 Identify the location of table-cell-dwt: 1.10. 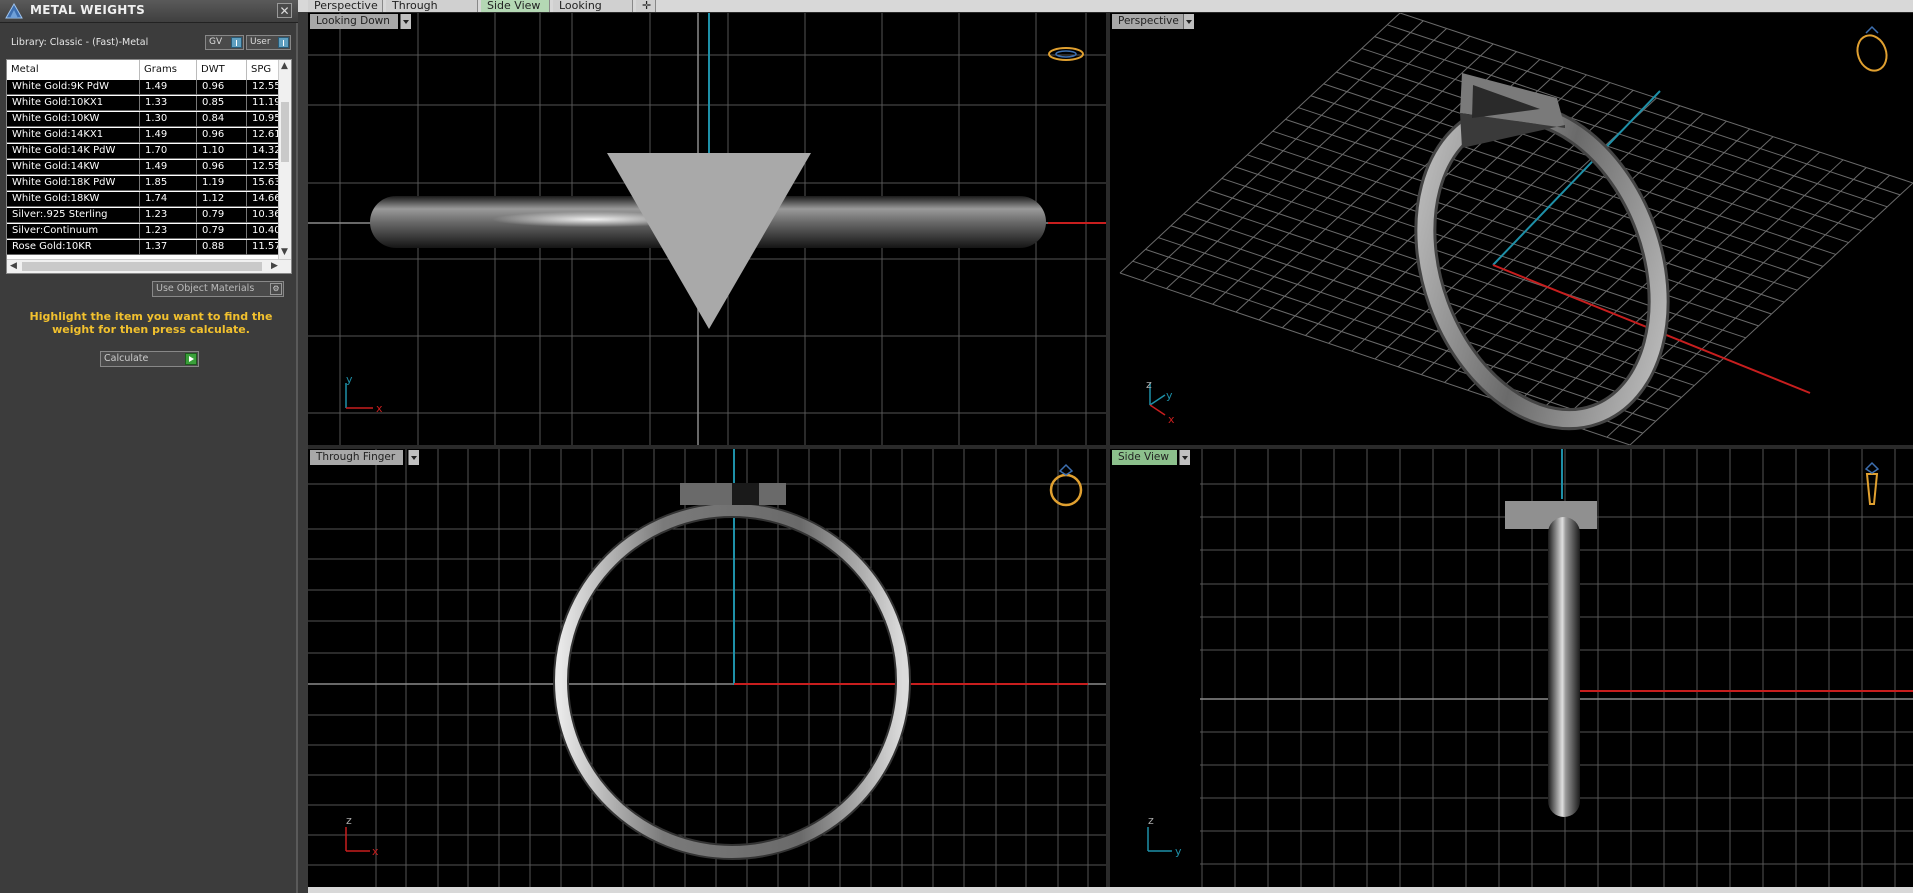
(222, 151).